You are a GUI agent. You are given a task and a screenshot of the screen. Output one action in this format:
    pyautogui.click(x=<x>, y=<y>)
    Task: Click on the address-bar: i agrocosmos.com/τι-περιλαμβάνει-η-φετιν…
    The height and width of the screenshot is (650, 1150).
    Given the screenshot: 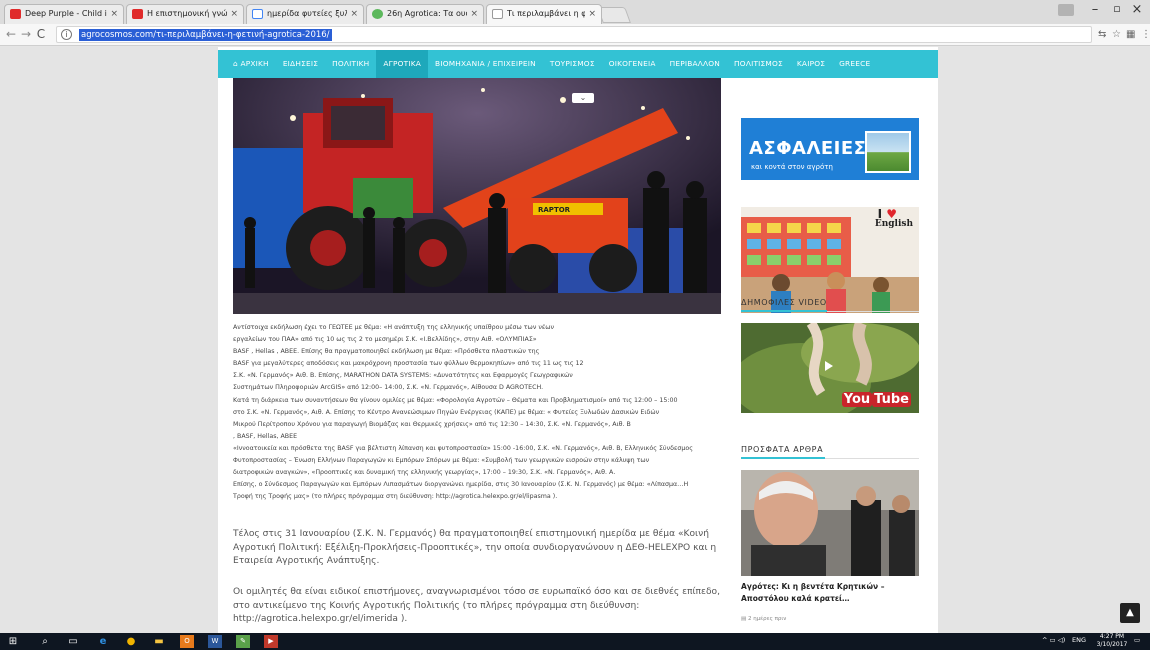 What is the action you would take?
    pyautogui.click(x=574, y=34)
    